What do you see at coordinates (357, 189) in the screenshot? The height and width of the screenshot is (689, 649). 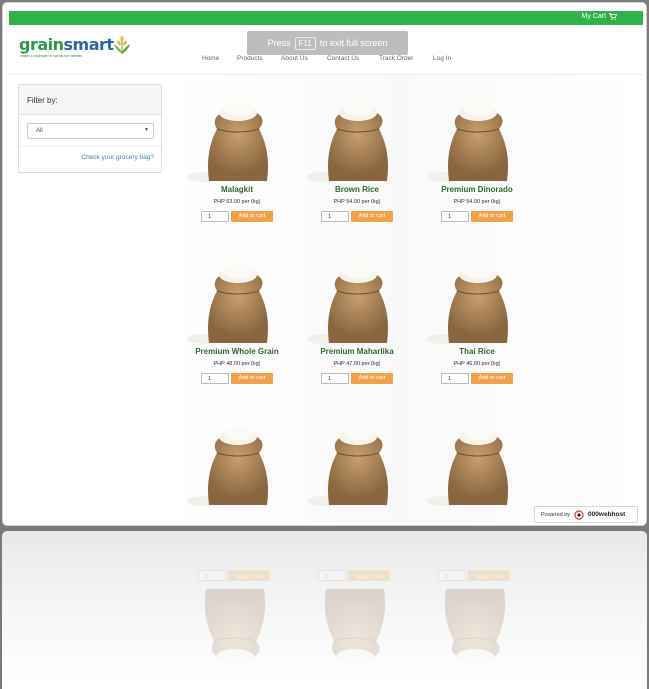 I see `product-name: Brown Rice` at bounding box center [357, 189].